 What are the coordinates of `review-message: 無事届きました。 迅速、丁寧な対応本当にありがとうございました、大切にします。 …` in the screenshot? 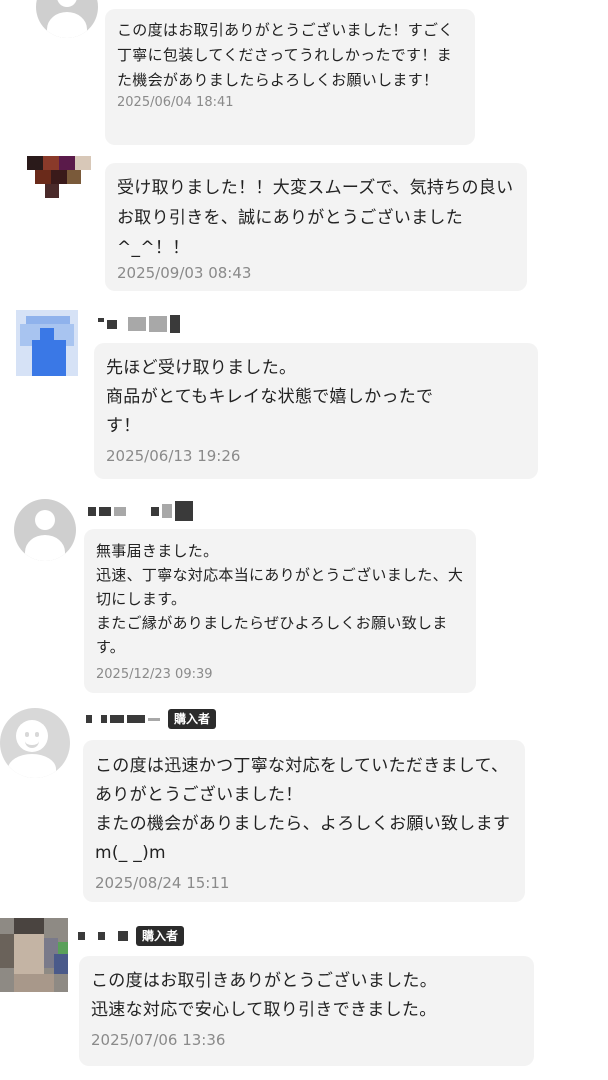 It's located at (280, 599).